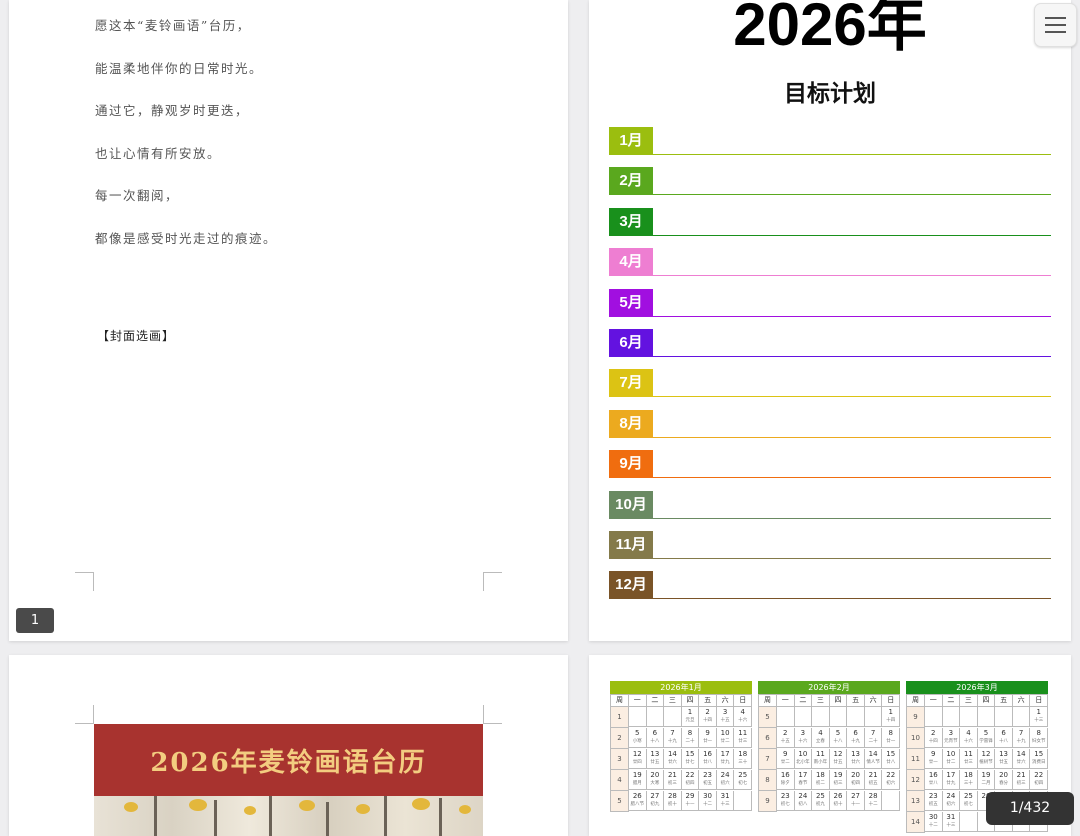  I want to click on lunar-date: 十五, so click(725, 720).